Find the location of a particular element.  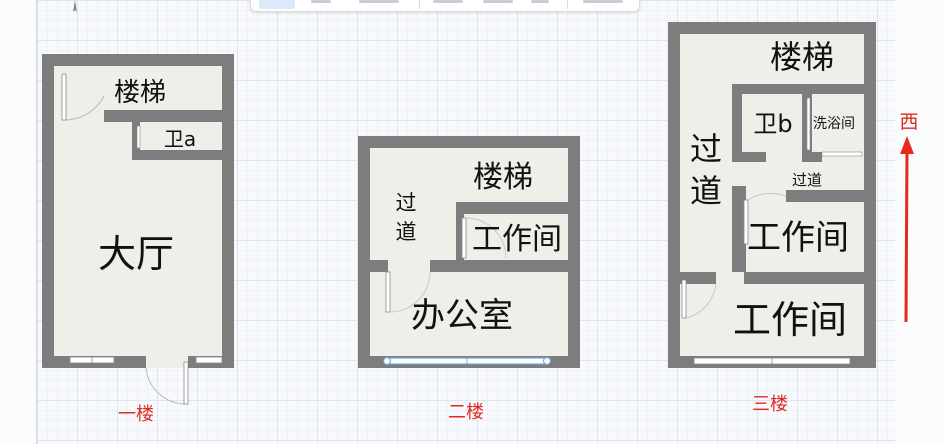

direction-label: 西 is located at coordinates (908, 122).